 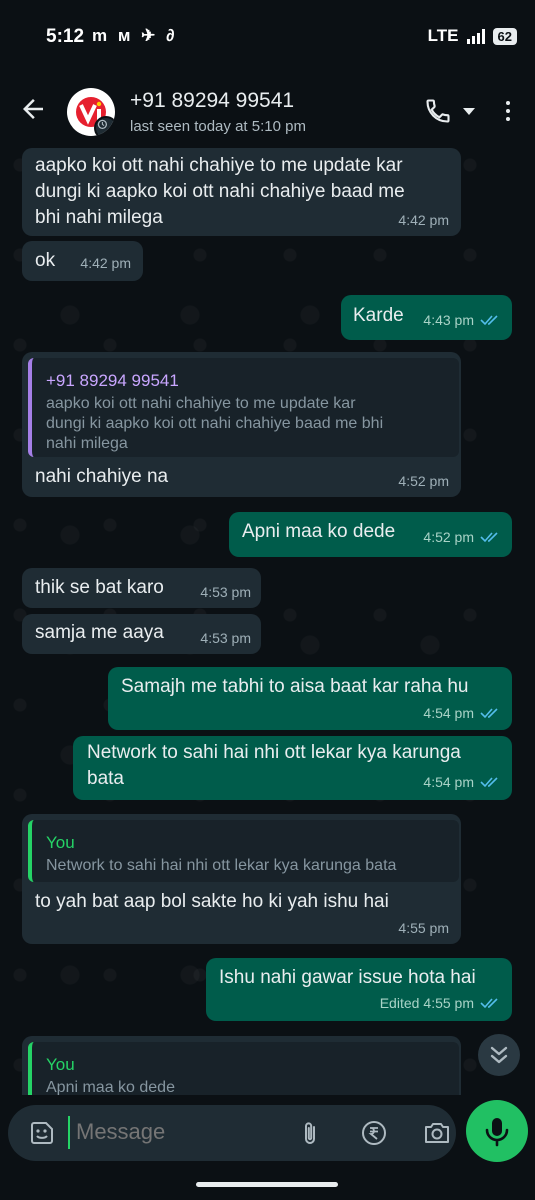 I want to click on payment-rupee-icon, so click(x=374, y=1133).